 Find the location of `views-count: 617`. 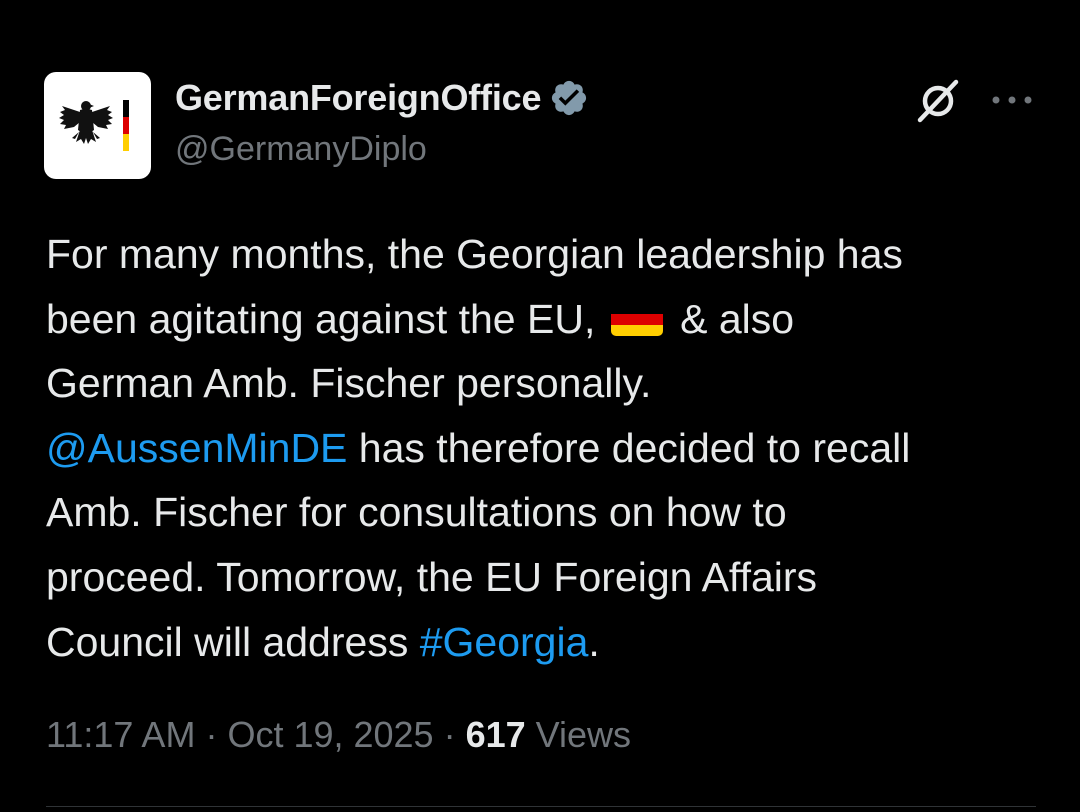

views-count: 617 is located at coordinates (495, 734).